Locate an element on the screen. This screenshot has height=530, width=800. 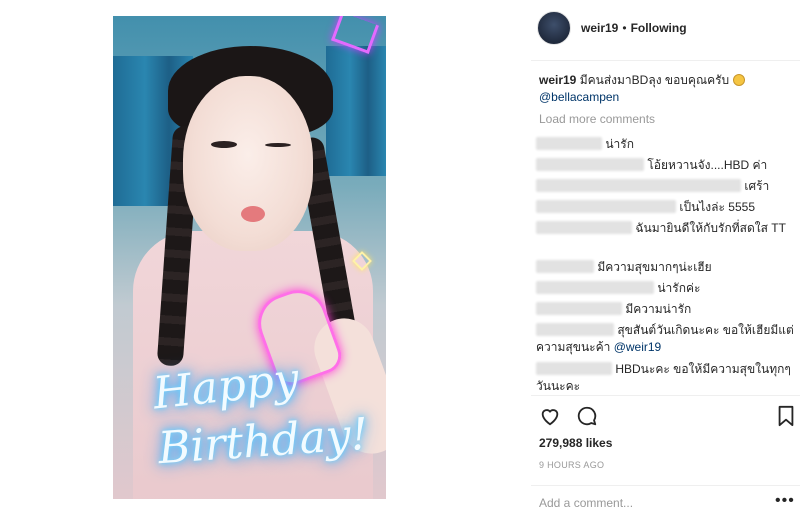
header-divider is located at coordinates (665, 60).